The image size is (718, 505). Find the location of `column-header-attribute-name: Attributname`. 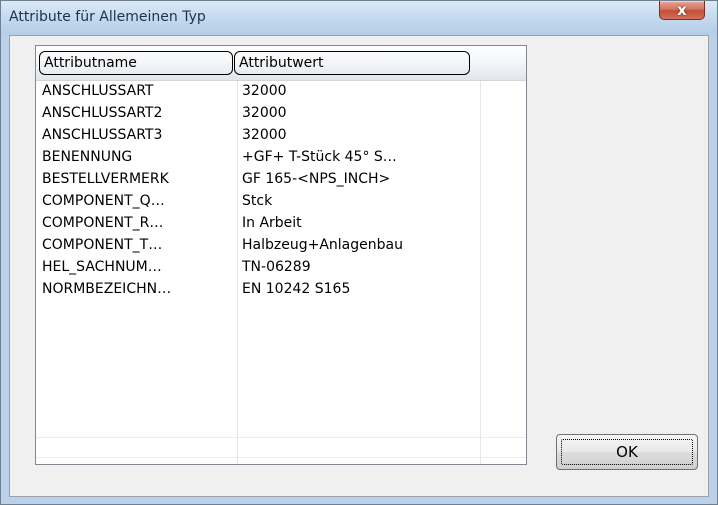

column-header-attribute-name: Attributname is located at coordinates (136, 63).